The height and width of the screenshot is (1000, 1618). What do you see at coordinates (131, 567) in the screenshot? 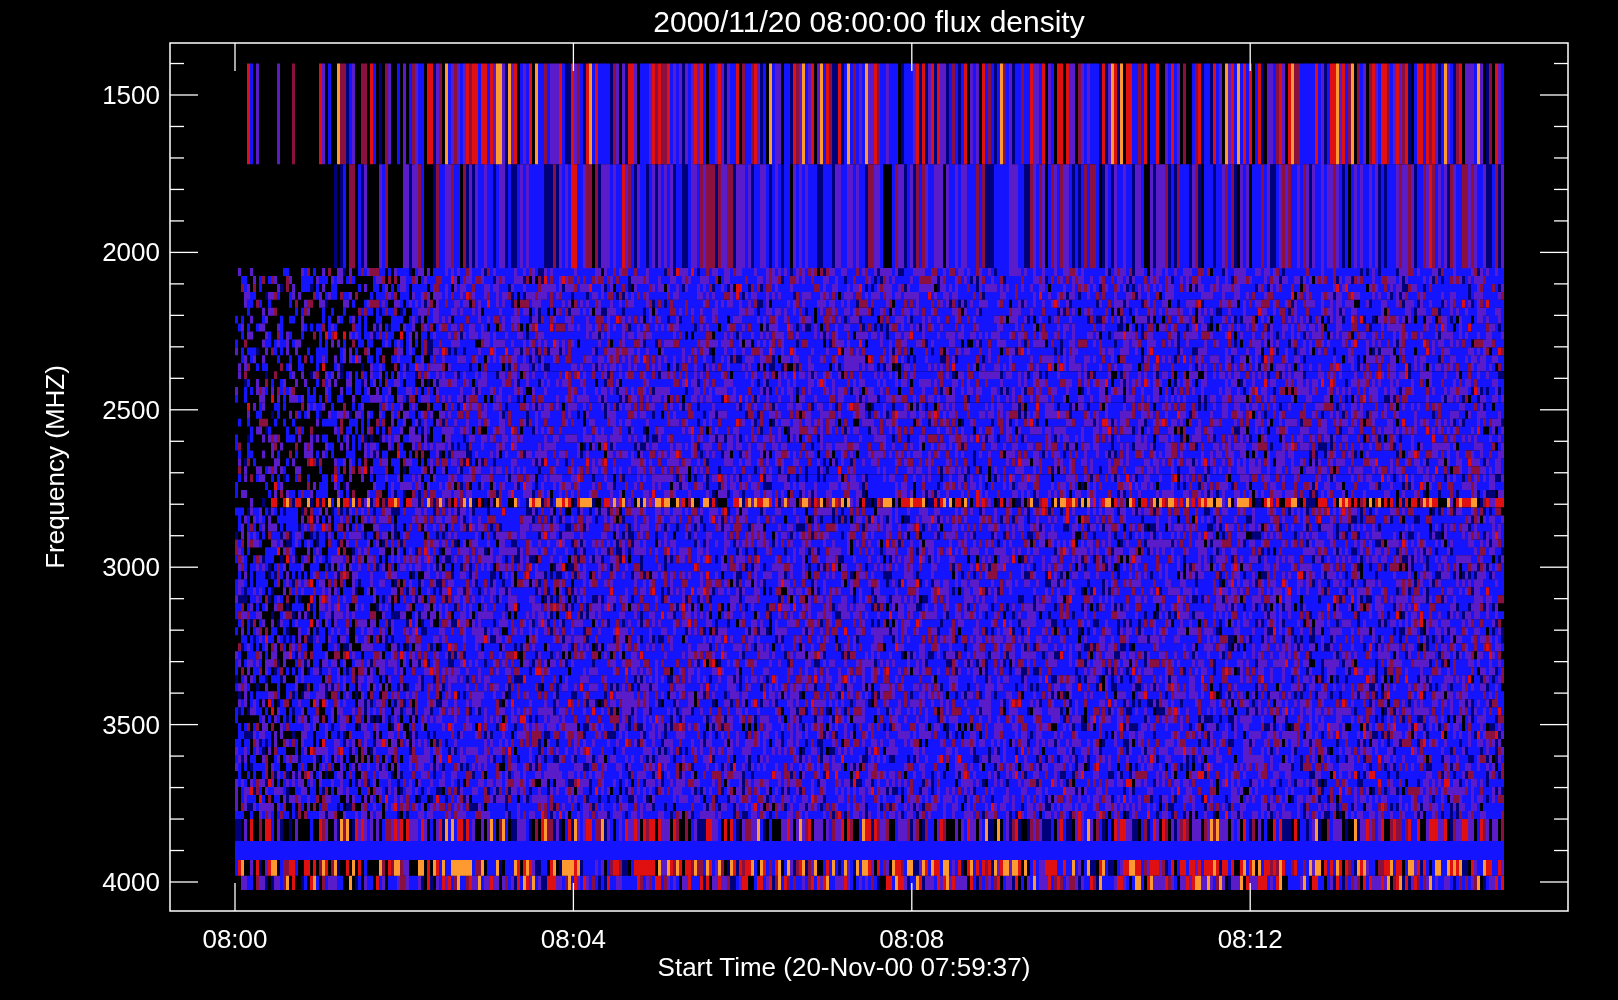
I see `y-tick-label: 3000` at bounding box center [131, 567].